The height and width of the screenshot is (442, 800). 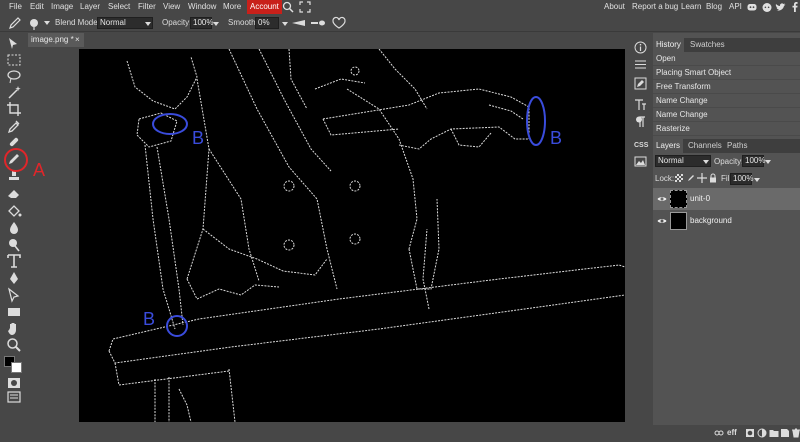 I want to click on css-icon: CSS, so click(x=641, y=145).